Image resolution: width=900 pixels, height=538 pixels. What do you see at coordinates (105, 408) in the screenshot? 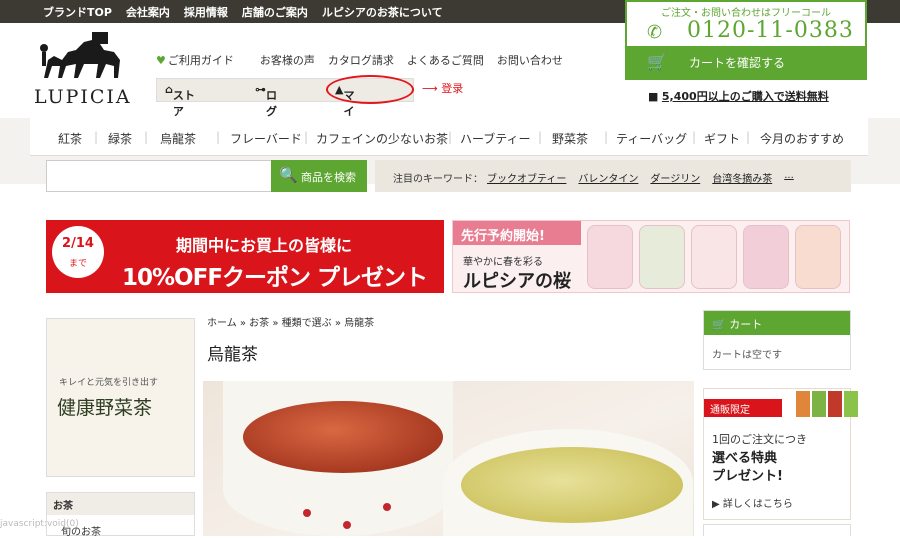
I see `vegetable-title: 健康野菜茶` at bounding box center [105, 408].